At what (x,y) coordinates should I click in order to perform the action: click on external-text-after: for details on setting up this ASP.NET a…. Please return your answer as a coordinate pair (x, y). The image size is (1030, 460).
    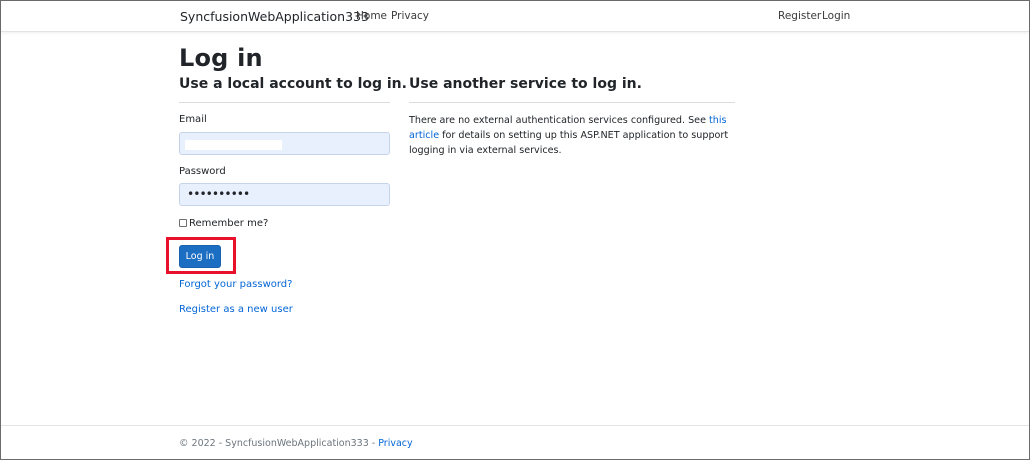
    Looking at the image, I should click on (569, 143).